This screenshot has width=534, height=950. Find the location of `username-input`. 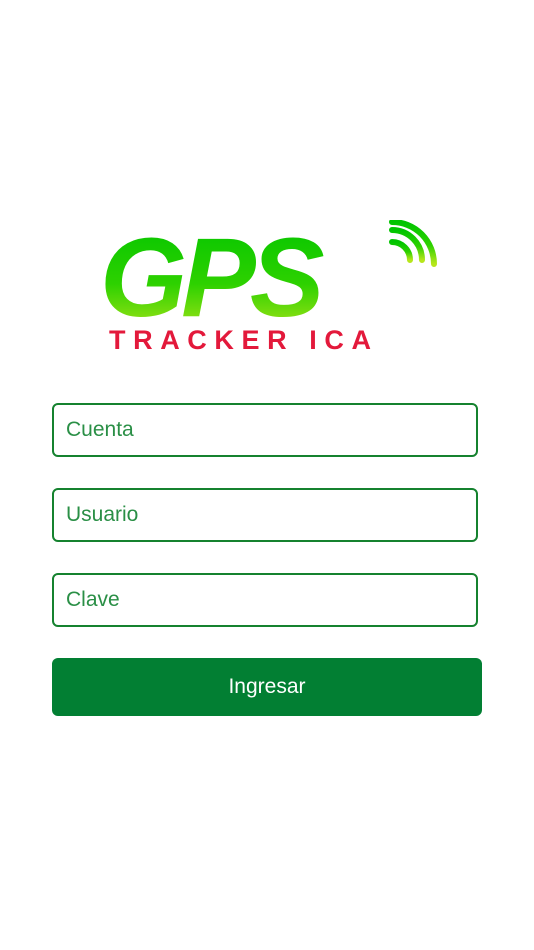

username-input is located at coordinates (265, 515).